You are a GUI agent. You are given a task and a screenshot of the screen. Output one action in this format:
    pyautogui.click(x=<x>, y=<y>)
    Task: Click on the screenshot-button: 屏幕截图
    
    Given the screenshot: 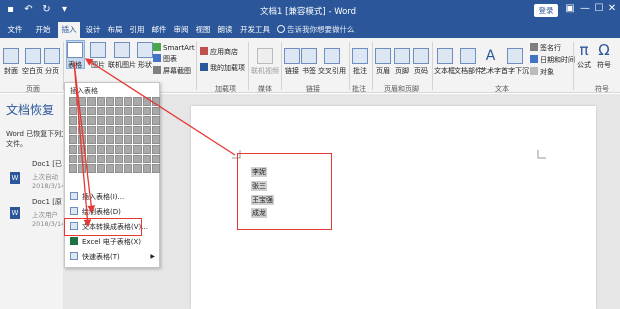 What is the action you would take?
    pyautogui.click(x=172, y=71)
    